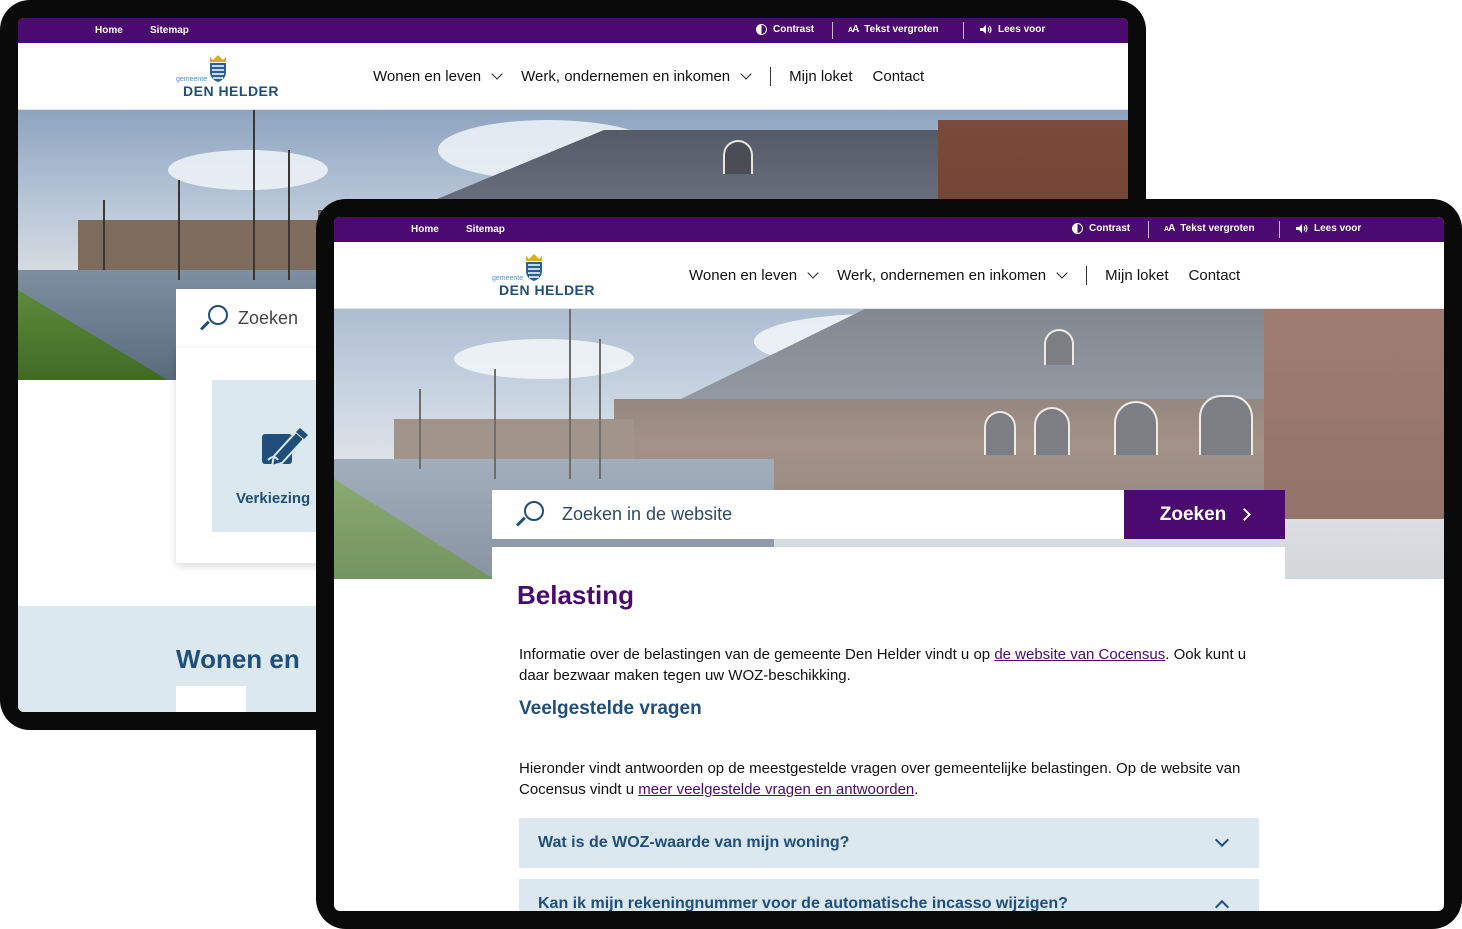 This screenshot has height=929, width=1462. Describe the element at coordinates (238, 659) in the screenshot. I see `section-heading: Wonen en` at that location.